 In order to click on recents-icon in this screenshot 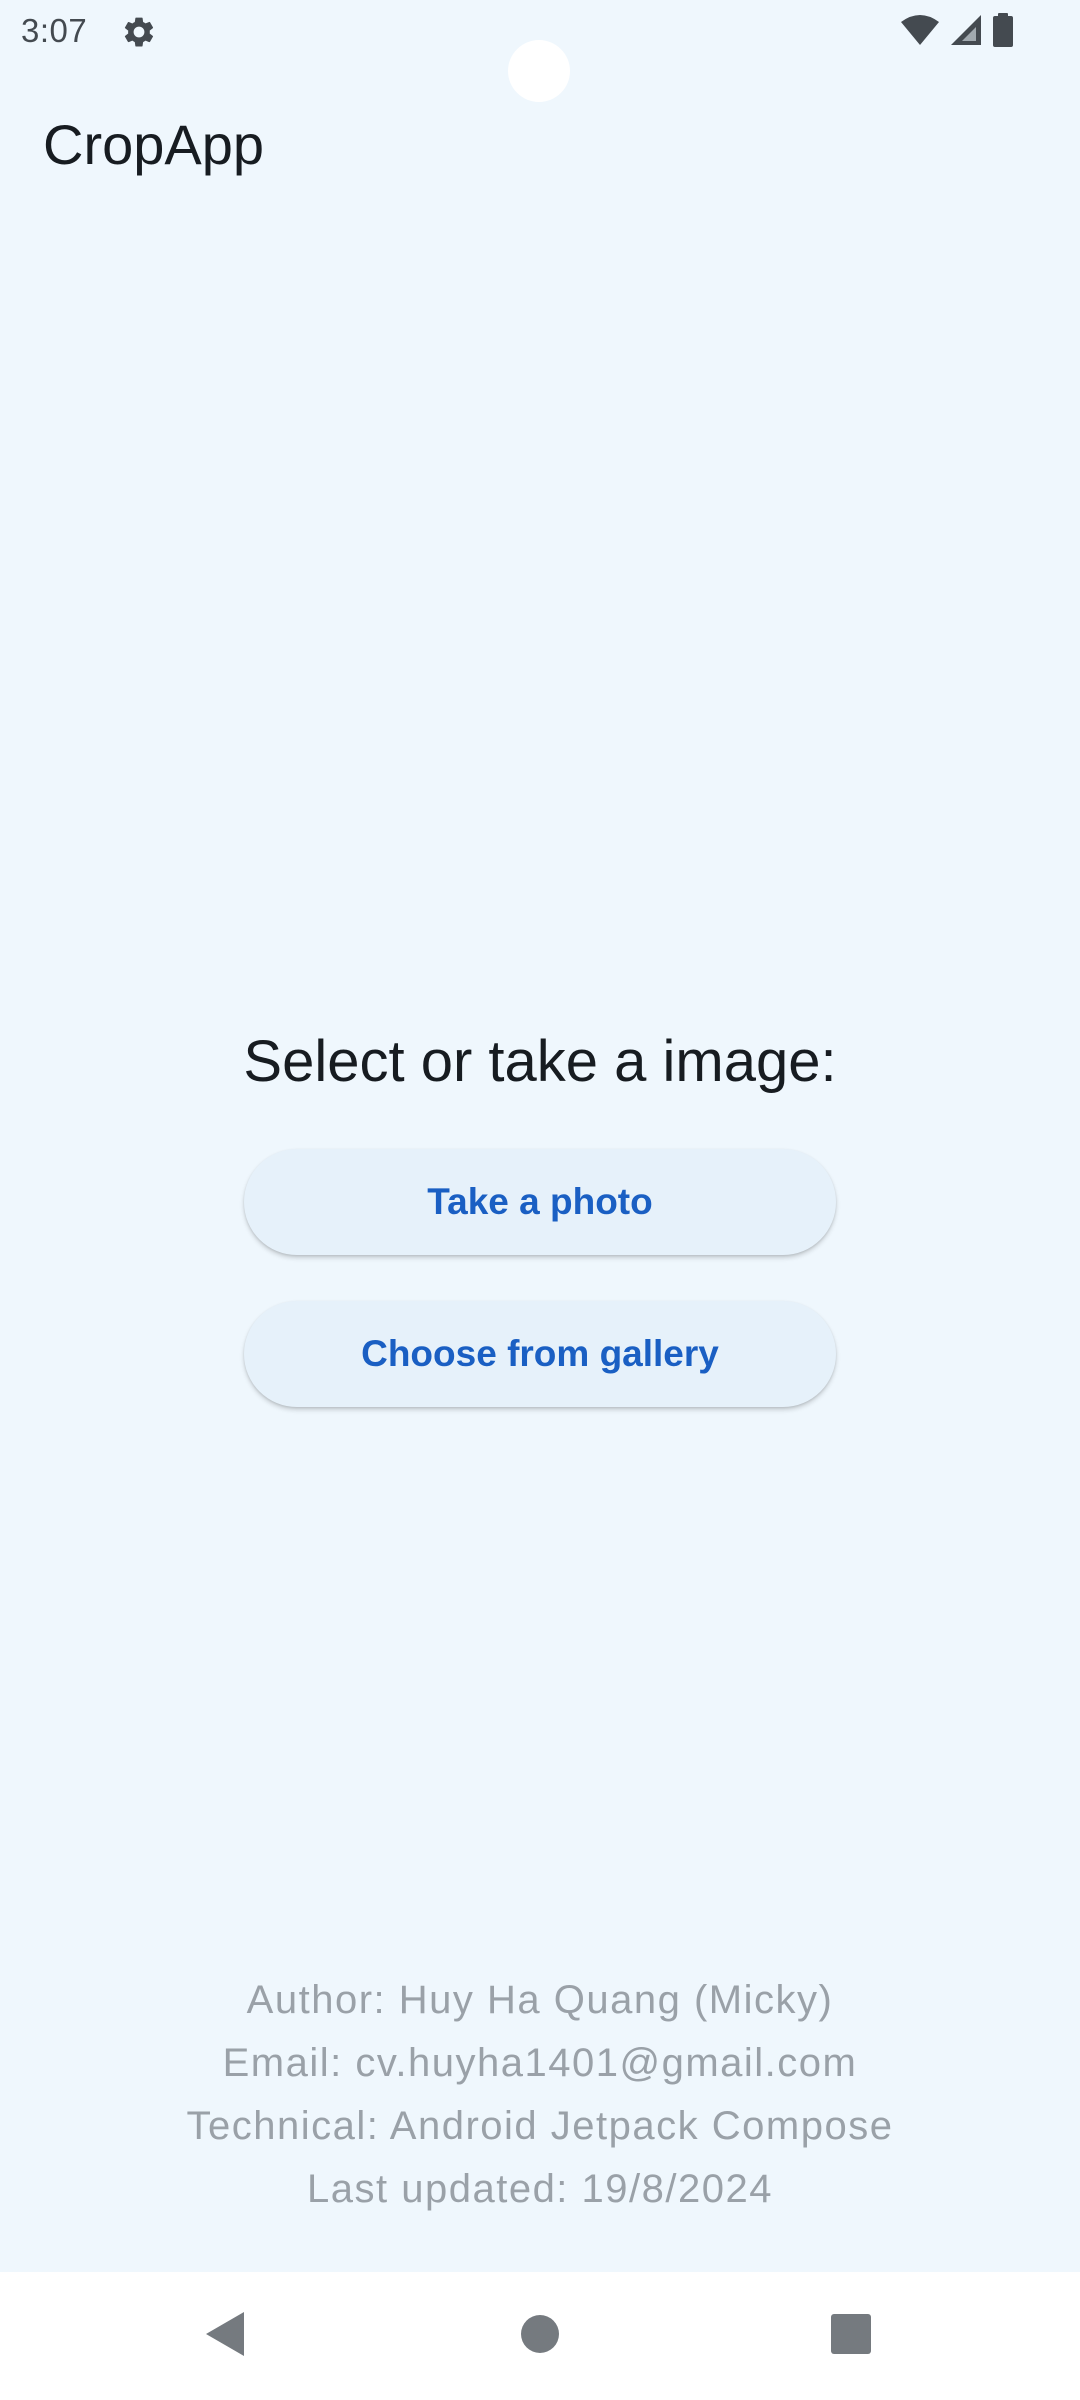, I will do `click(851, 2336)`.